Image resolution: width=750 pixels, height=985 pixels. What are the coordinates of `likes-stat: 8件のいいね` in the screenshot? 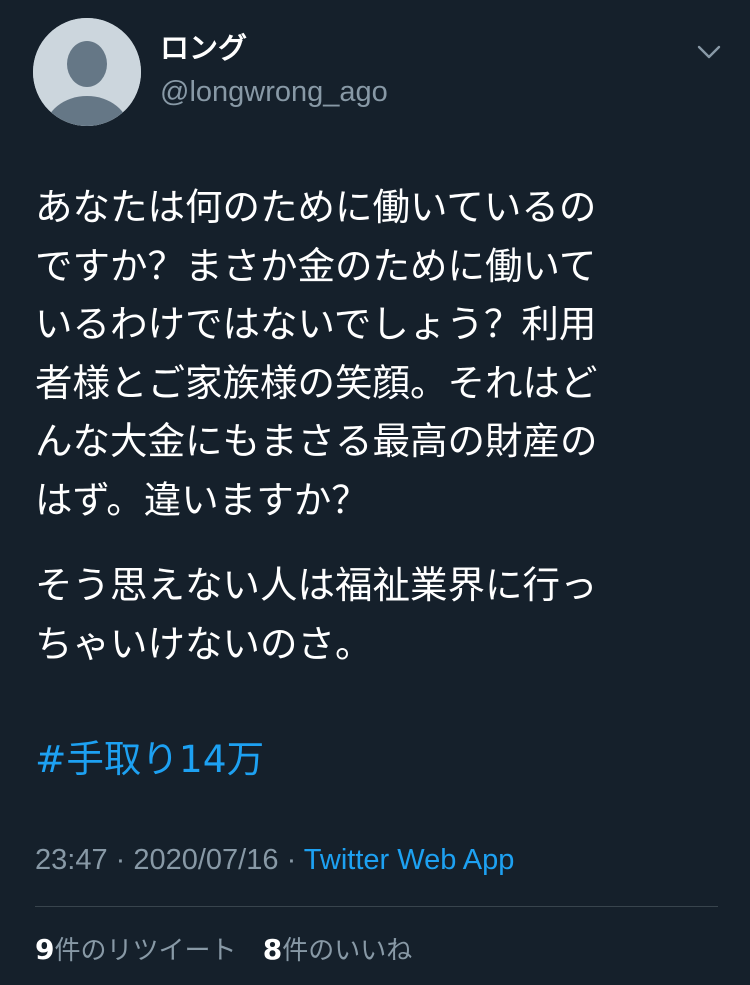 It's located at (338, 950).